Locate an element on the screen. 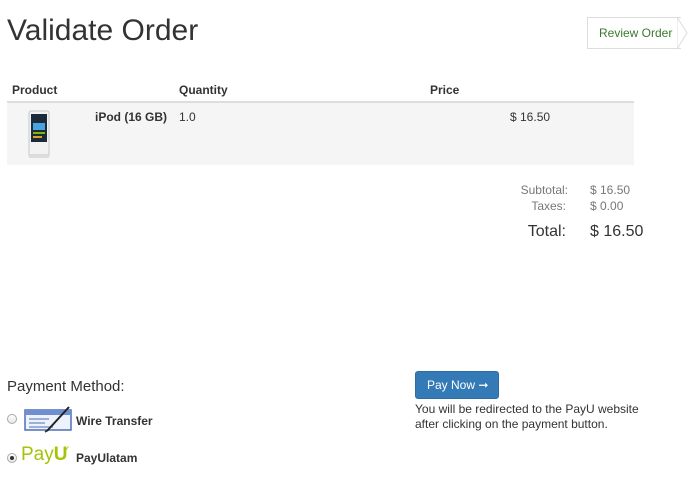  arrow-right-icon: ➞ is located at coordinates (483, 385).